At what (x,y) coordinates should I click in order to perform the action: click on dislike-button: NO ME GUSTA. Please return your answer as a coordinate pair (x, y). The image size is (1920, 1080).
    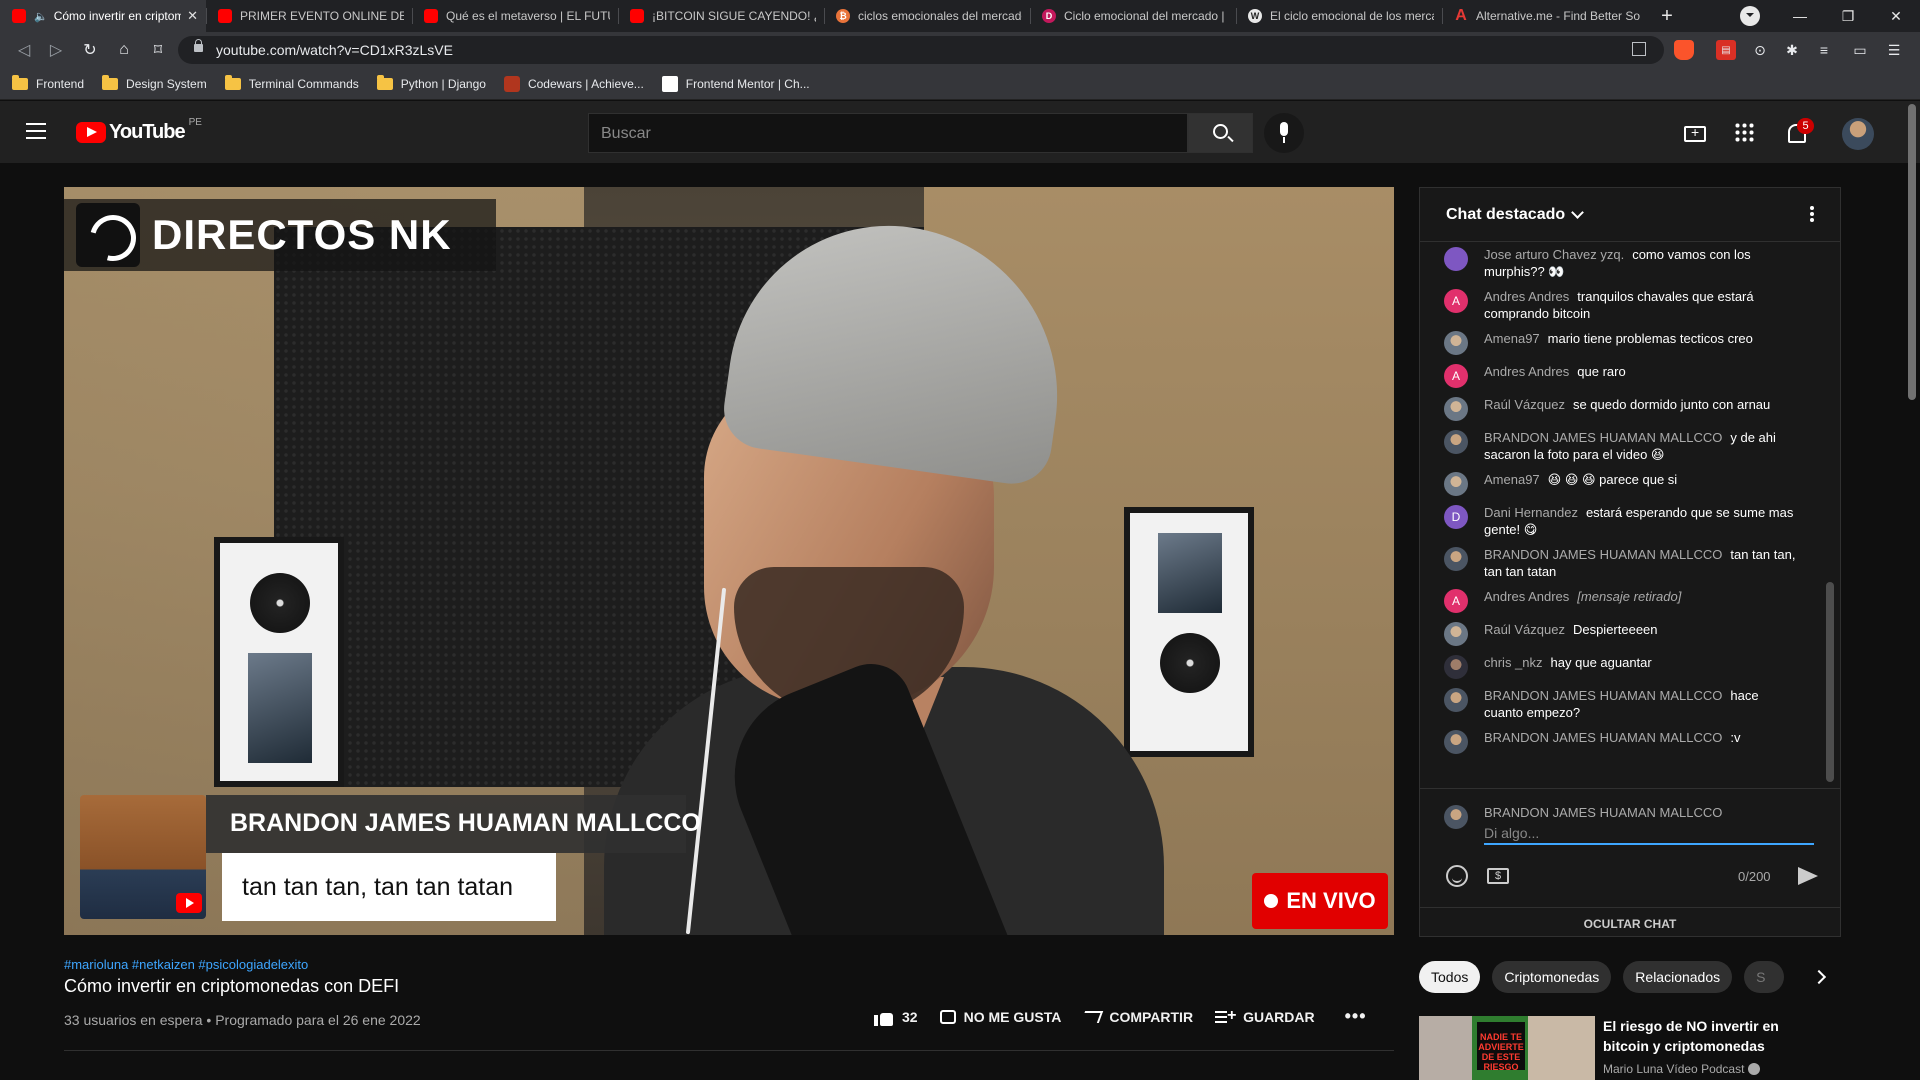
    Looking at the image, I should click on (1000, 1017).